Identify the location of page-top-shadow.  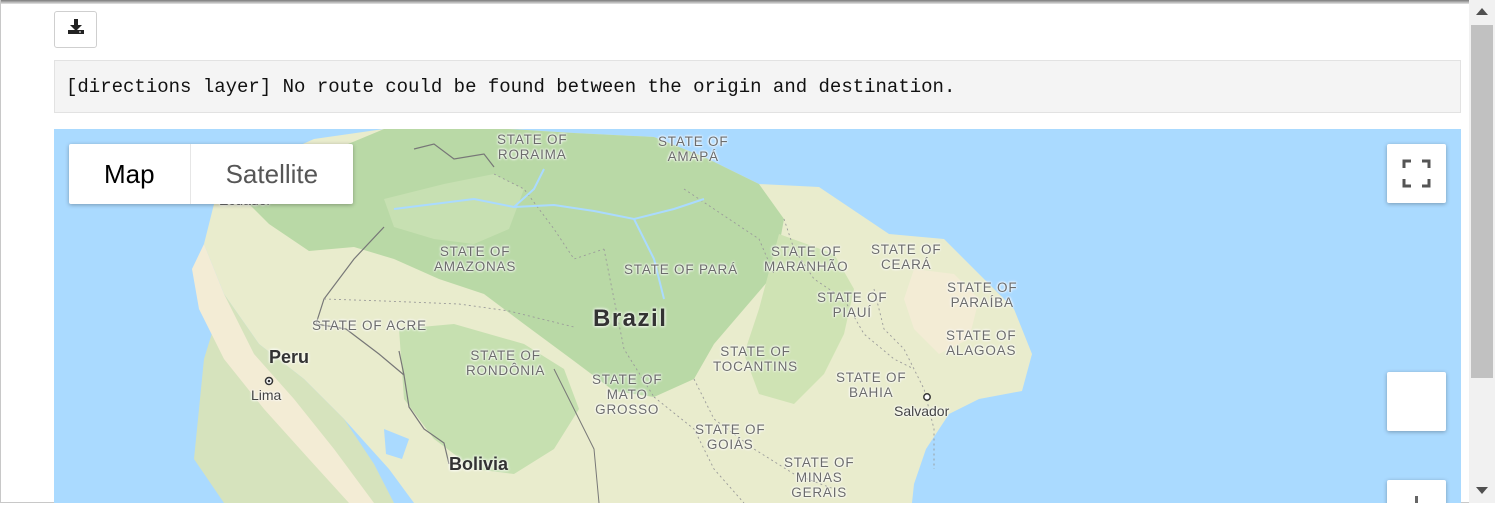
(734, 2).